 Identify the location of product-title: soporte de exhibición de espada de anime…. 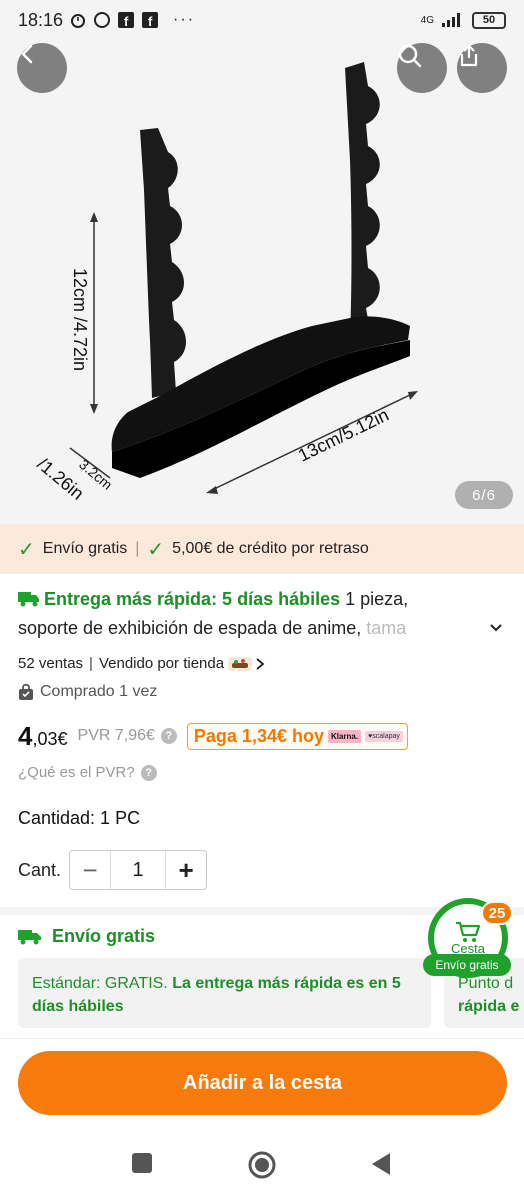
(238, 628).